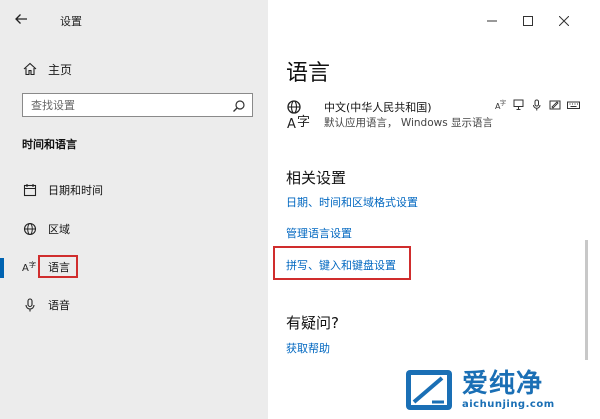  I want to click on home-label: 主页, so click(60, 69).